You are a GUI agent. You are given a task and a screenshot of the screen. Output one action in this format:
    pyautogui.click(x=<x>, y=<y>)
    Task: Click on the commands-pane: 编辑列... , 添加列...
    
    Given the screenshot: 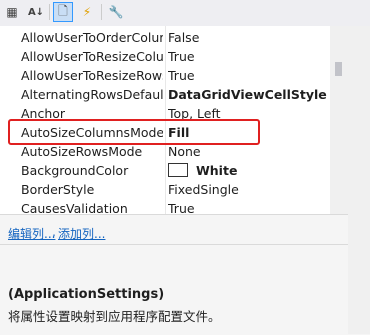 What is the action you would take?
    pyautogui.click(x=174, y=229)
    